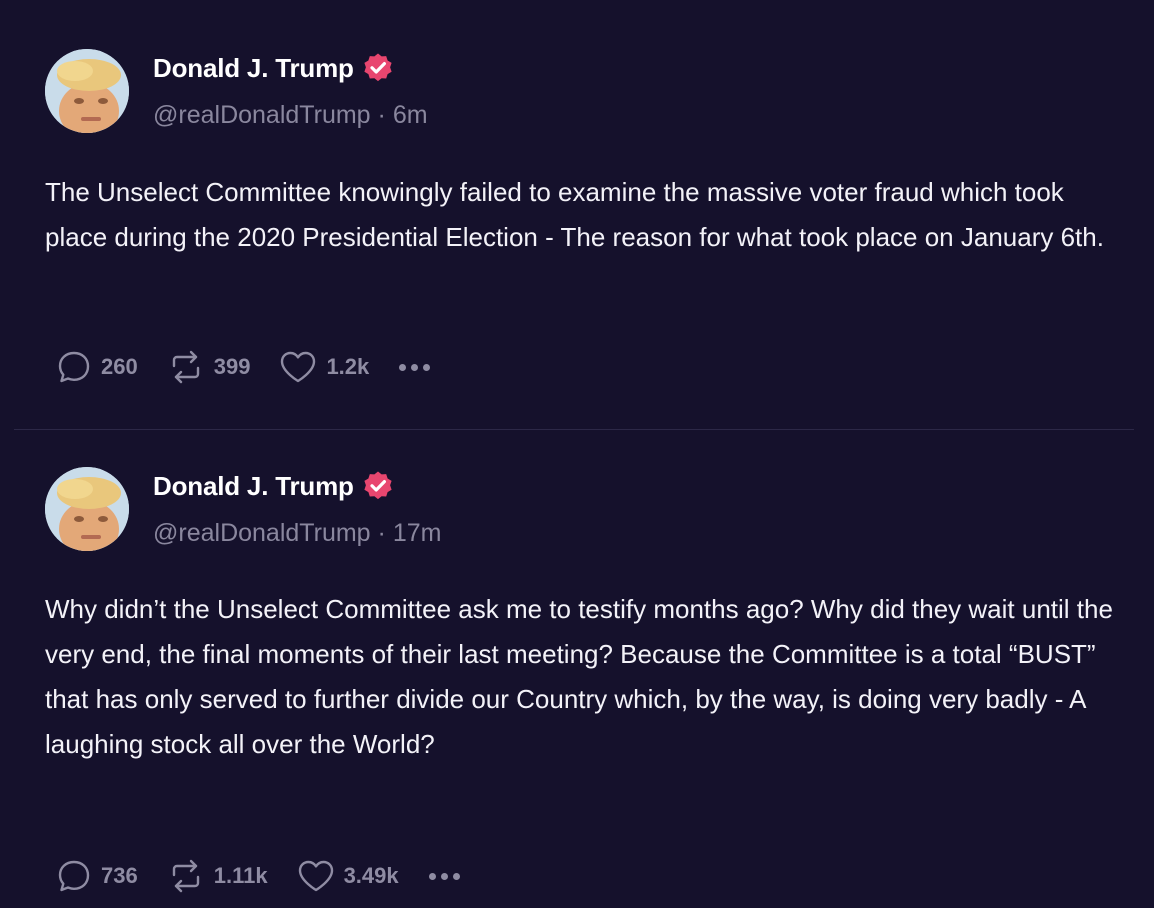  Describe the element at coordinates (417, 533) in the screenshot. I see `post-time: 17m` at that location.